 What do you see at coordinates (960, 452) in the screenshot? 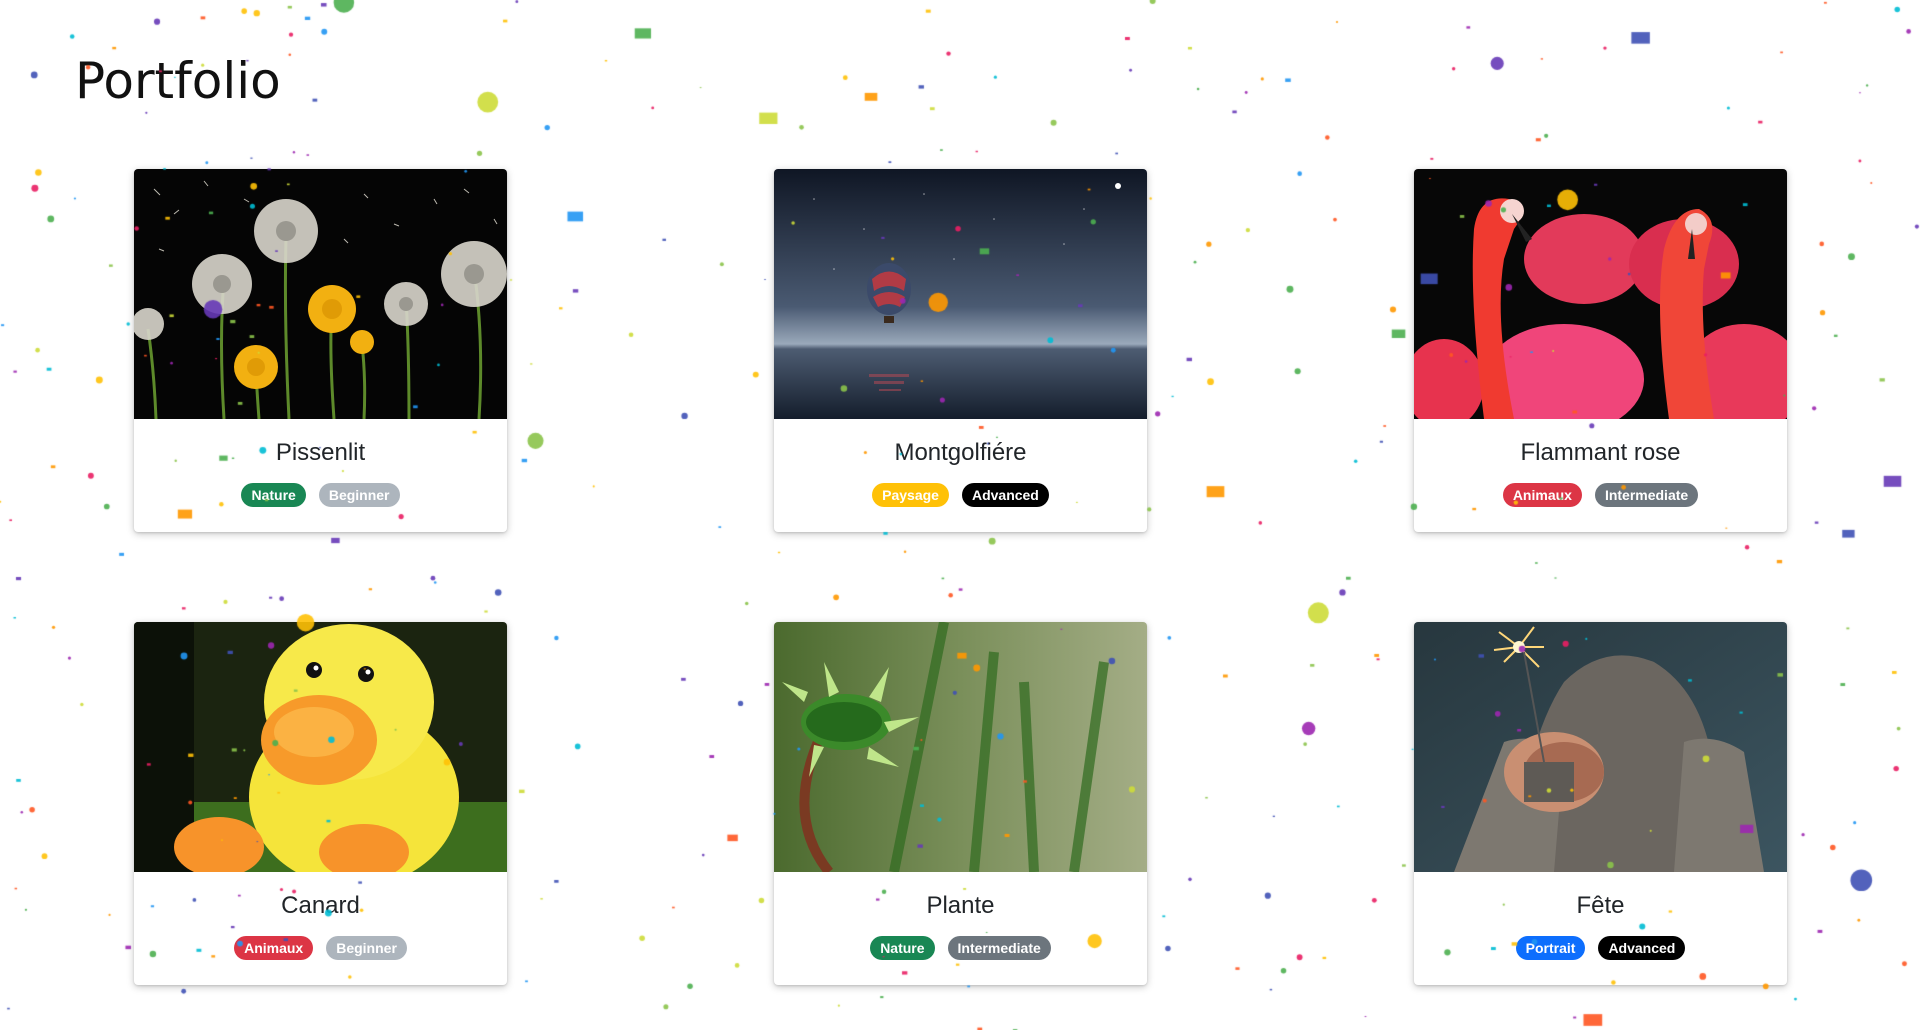
I see `card-title: Montgolfiére` at bounding box center [960, 452].